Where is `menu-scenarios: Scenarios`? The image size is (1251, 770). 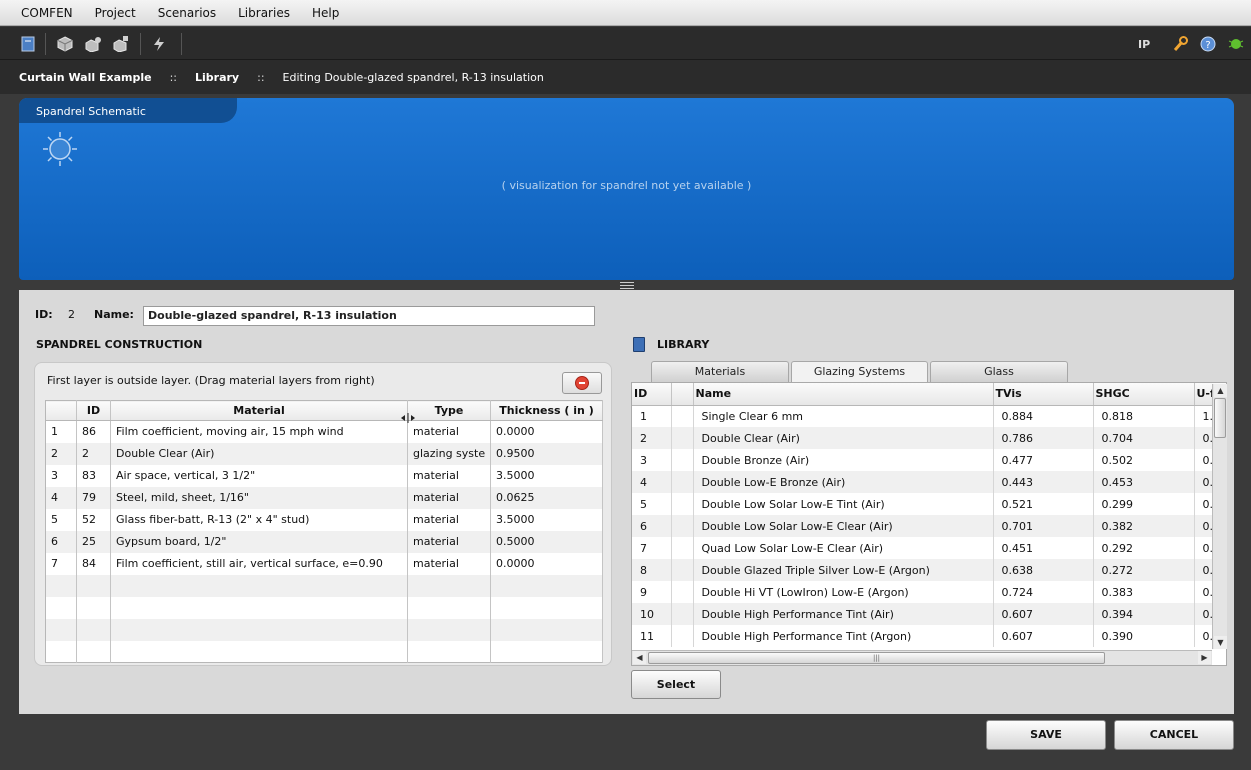
menu-scenarios: Scenarios is located at coordinates (187, 13).